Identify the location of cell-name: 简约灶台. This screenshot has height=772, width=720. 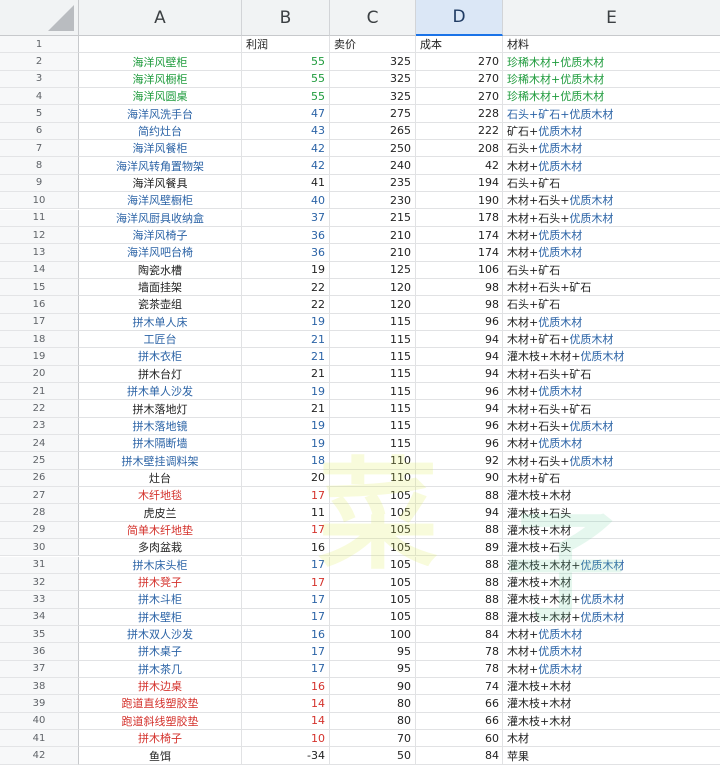
(160, 131).